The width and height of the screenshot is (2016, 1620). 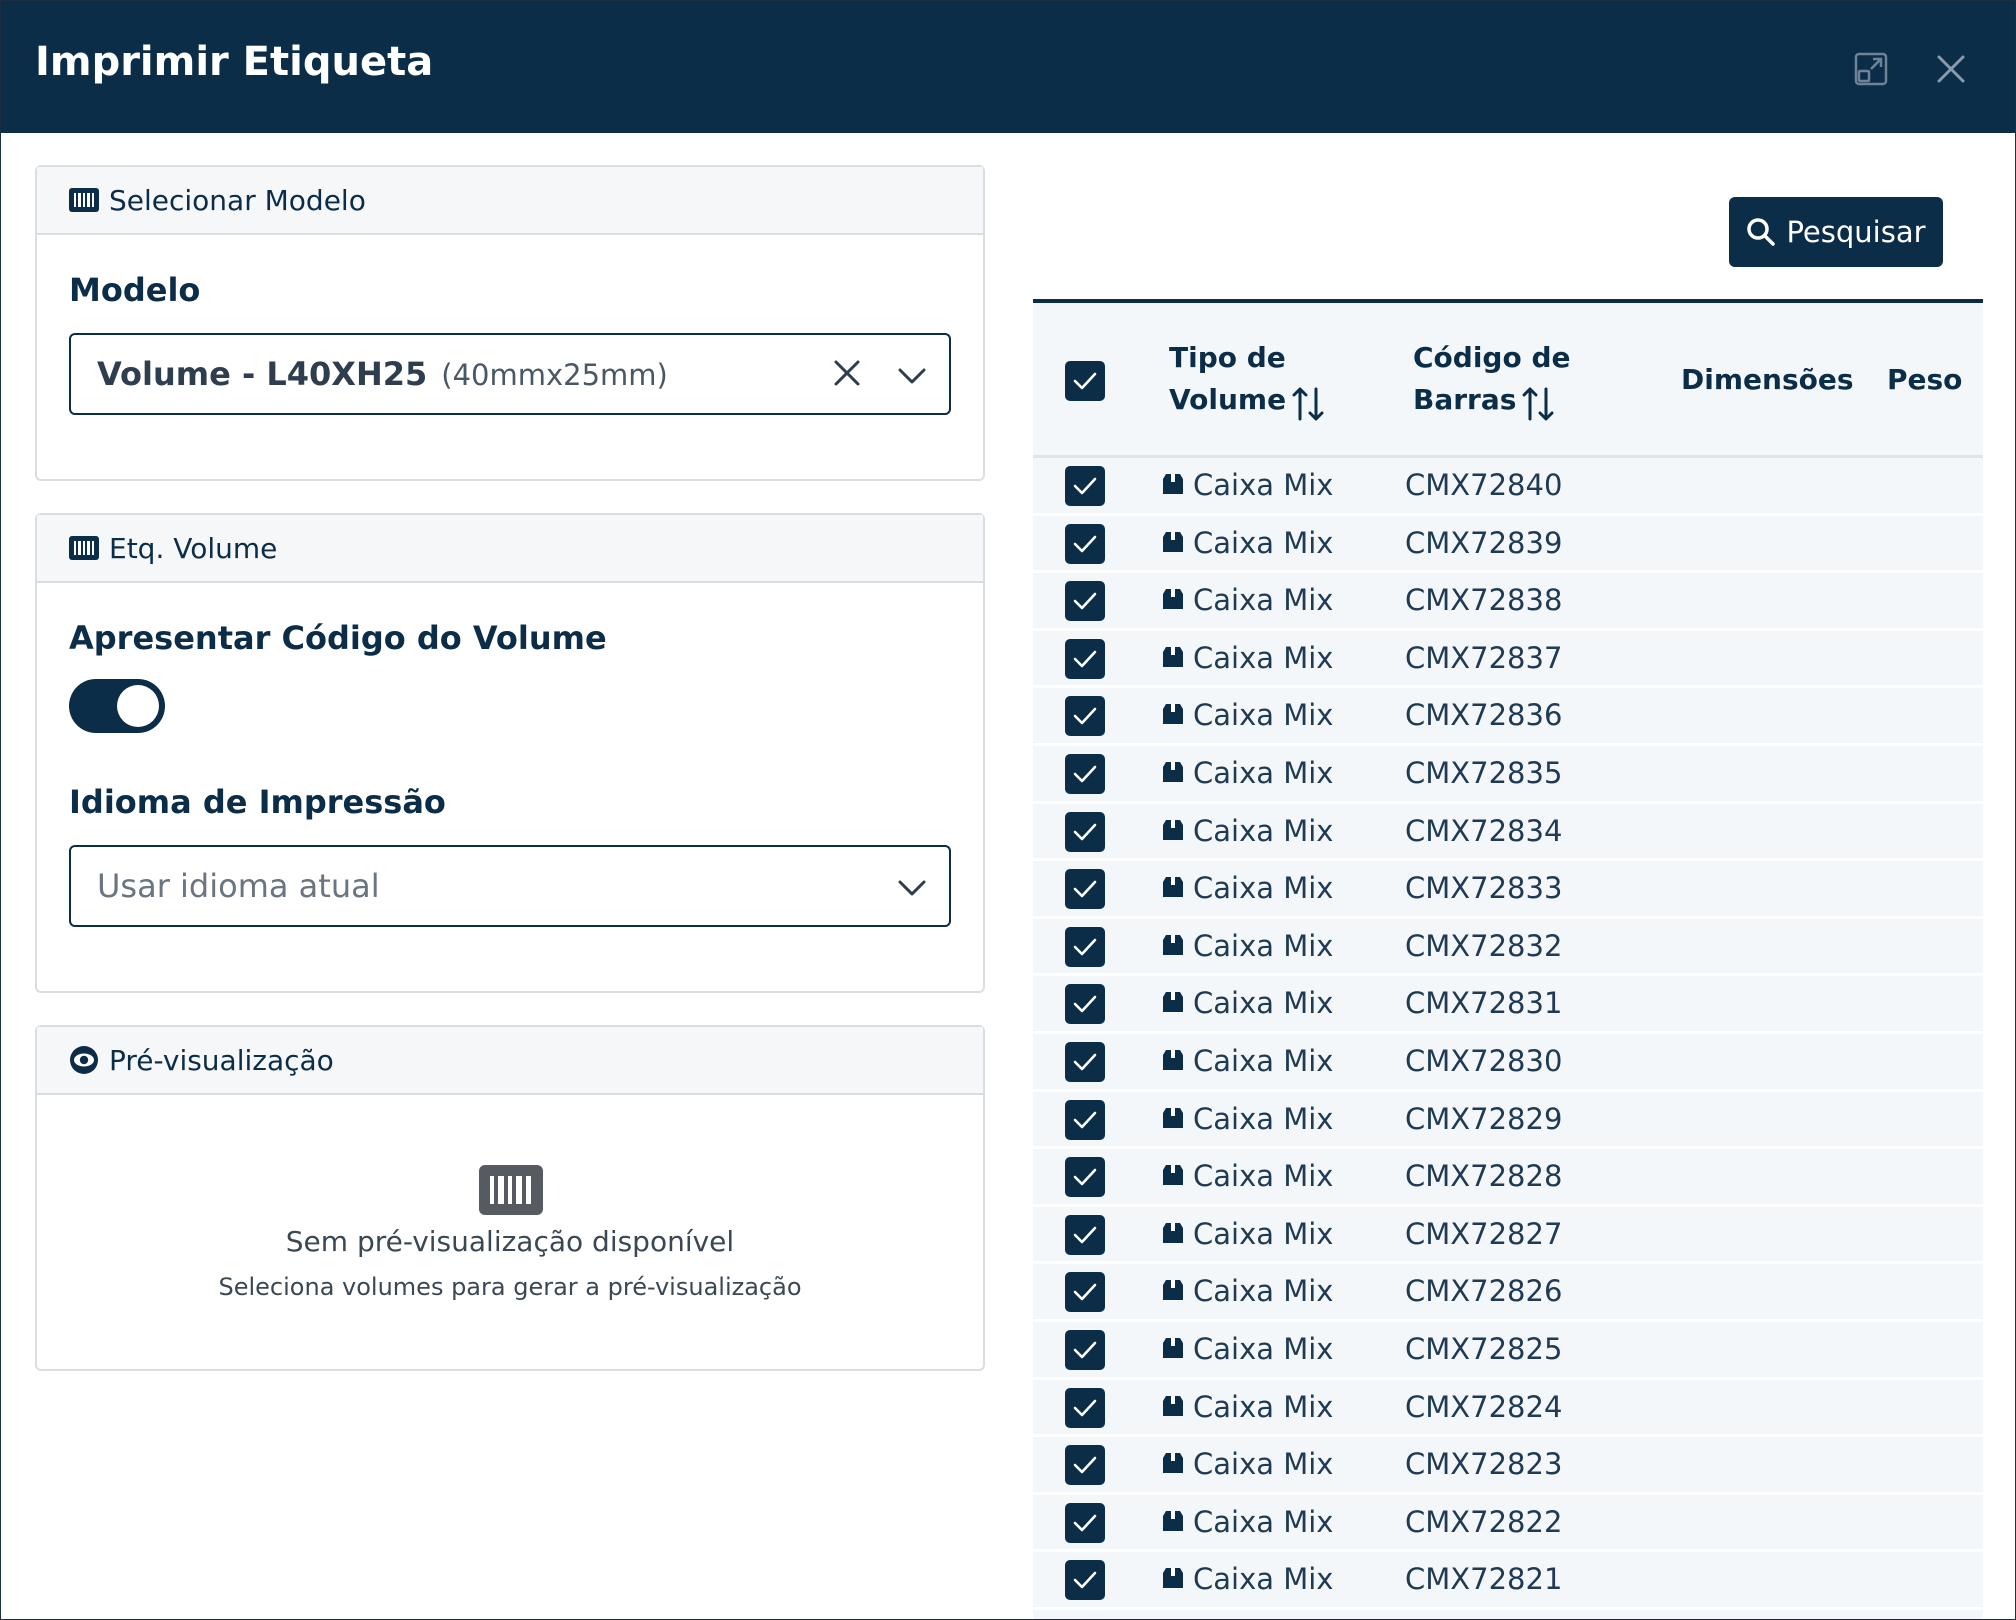 What do you see at coordinates (1871, 69) in the screenshot?
I see `expand-button` at bounding box center [1871, 69].